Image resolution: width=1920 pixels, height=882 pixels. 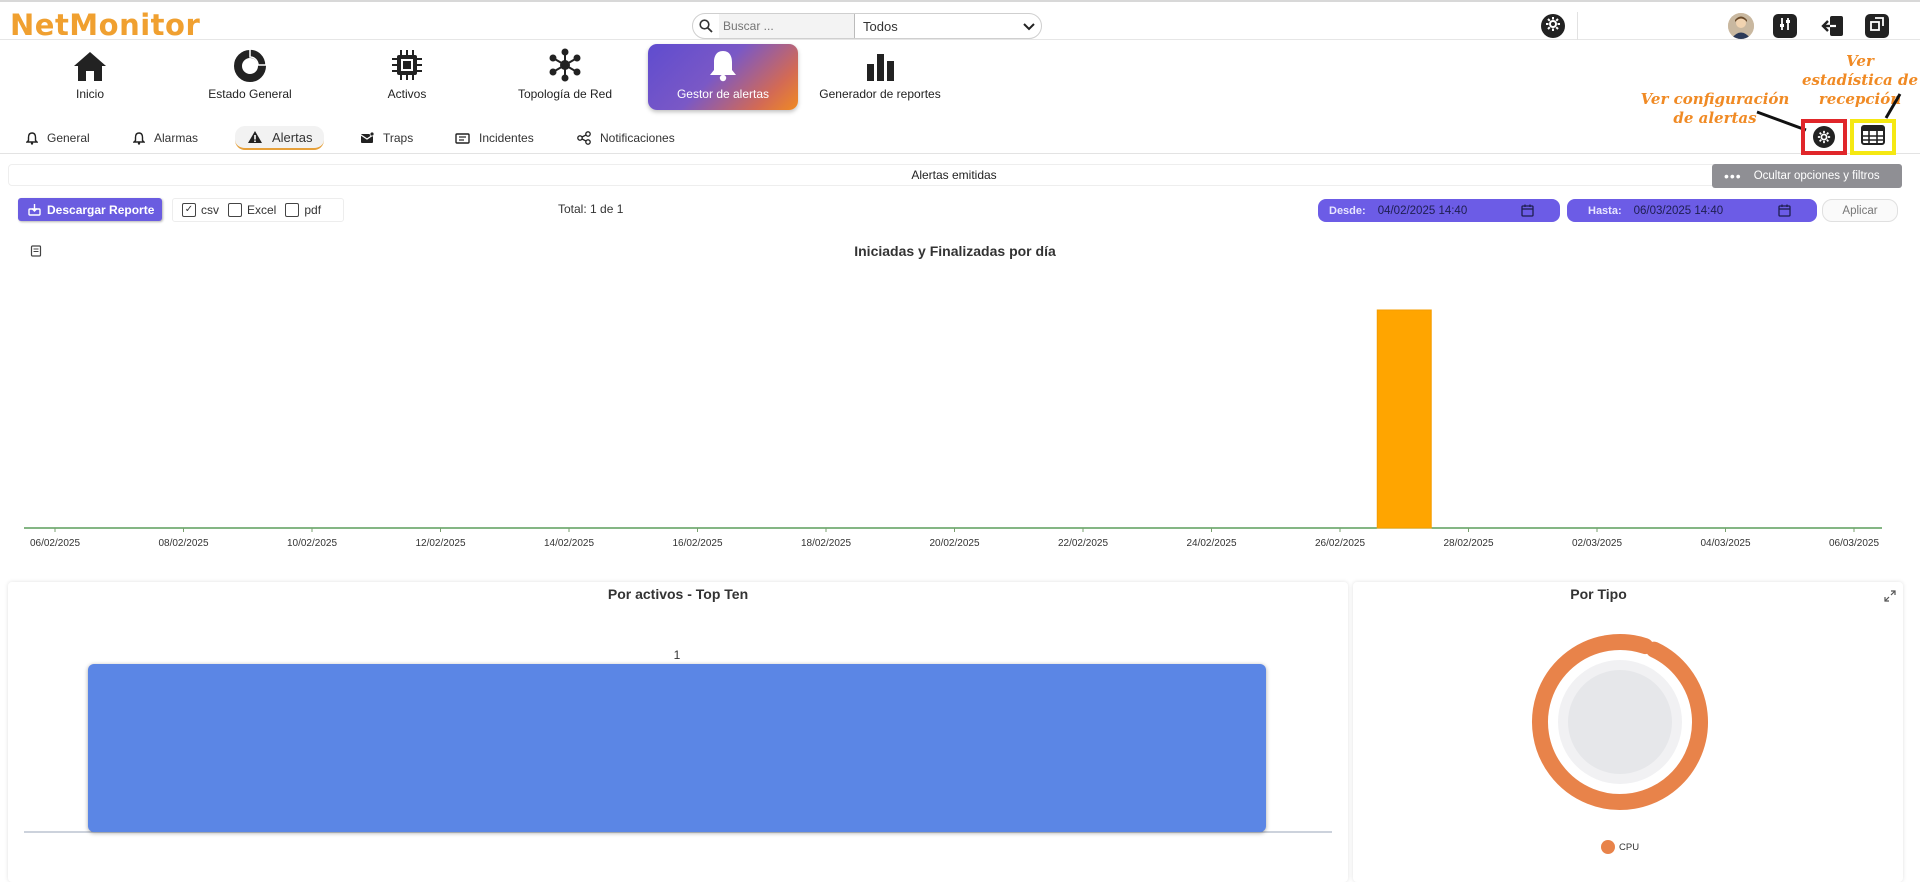 What do you see at coordinates (252, 210) in the screenshot?
I see `format-excel: Excel` at bounding box center [252, 210].